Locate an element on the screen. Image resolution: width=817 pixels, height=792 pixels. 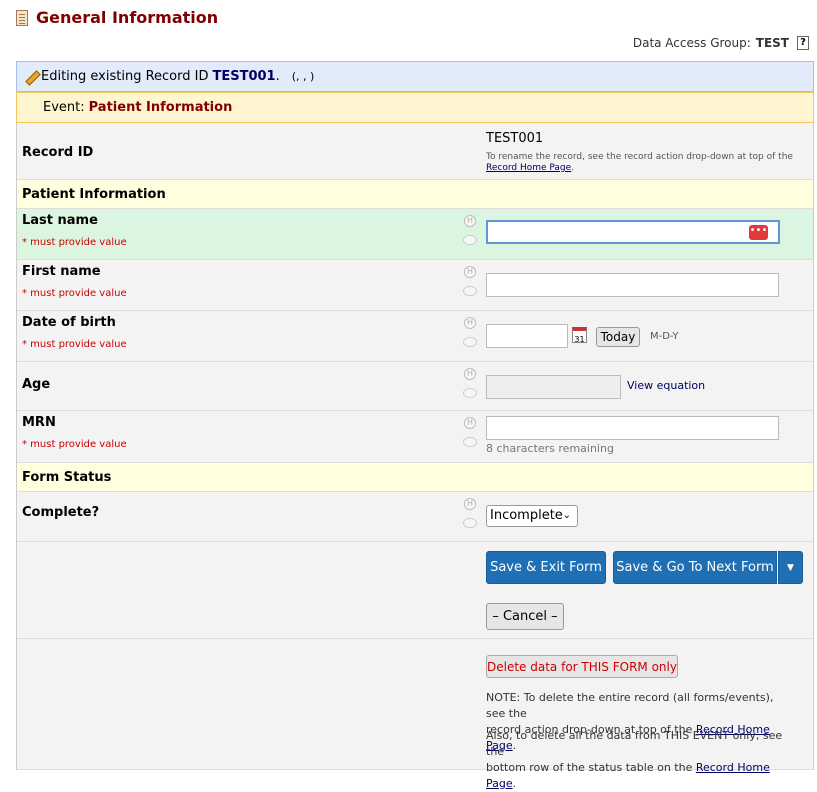
mrn-input is located at coordinates (632, 428).